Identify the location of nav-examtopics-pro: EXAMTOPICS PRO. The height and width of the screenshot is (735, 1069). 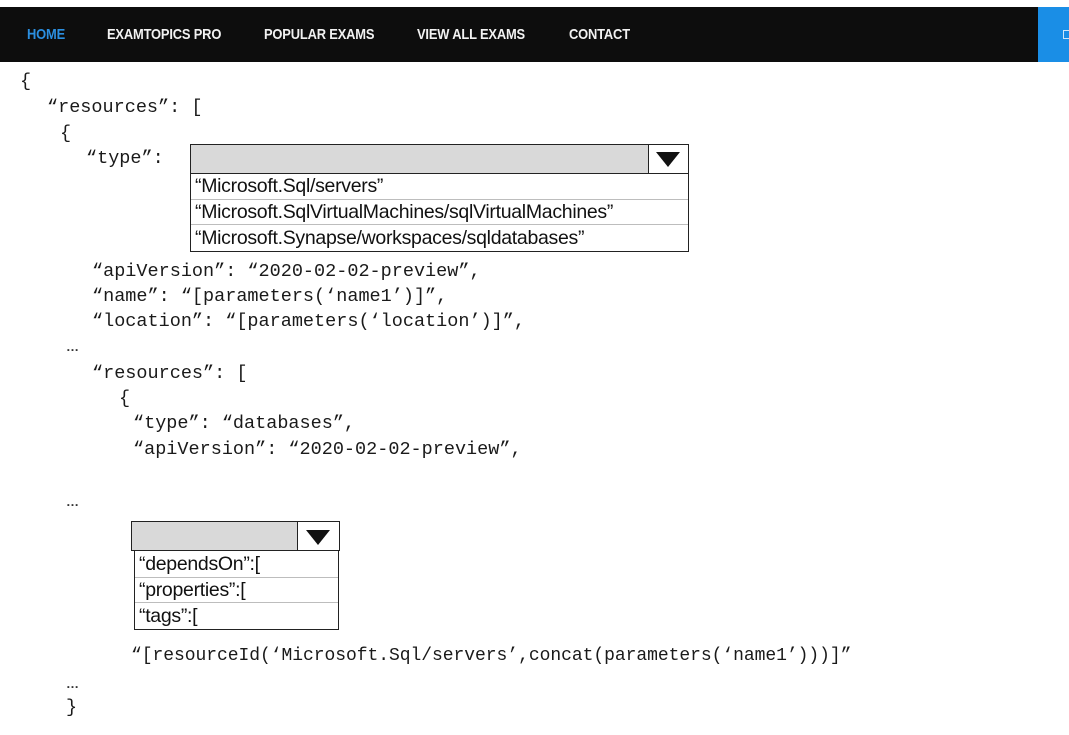
(164, 34).